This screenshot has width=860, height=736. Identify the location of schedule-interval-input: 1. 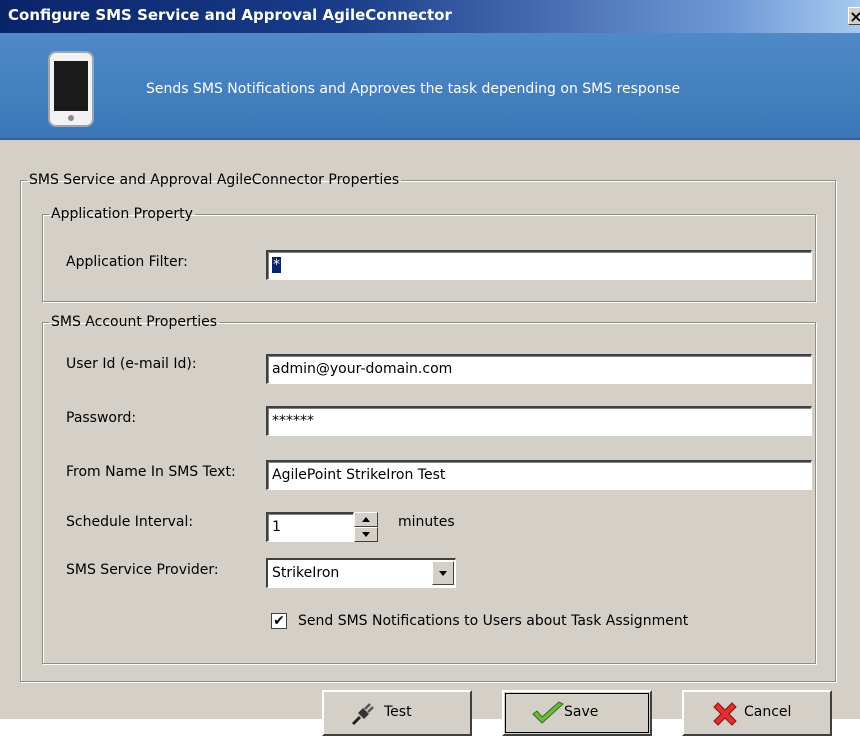
(310, 527).